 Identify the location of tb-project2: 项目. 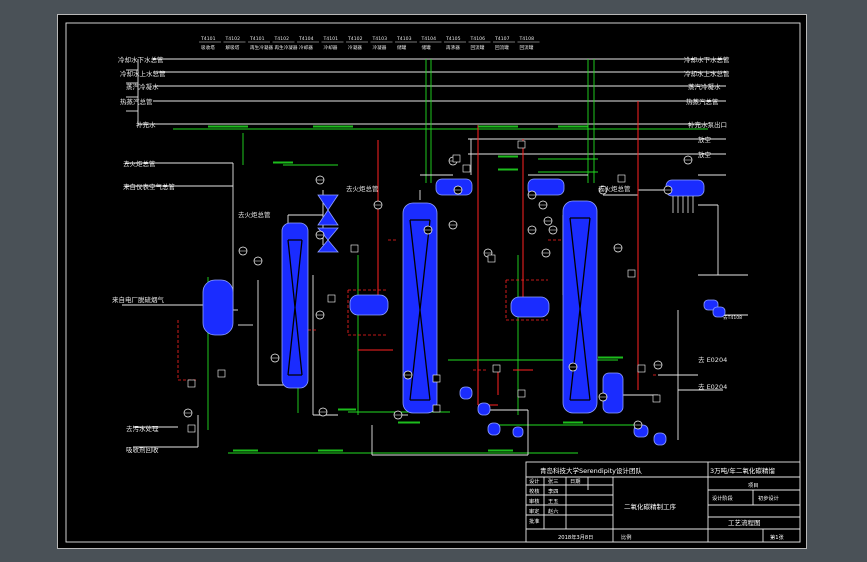
(753, 485).